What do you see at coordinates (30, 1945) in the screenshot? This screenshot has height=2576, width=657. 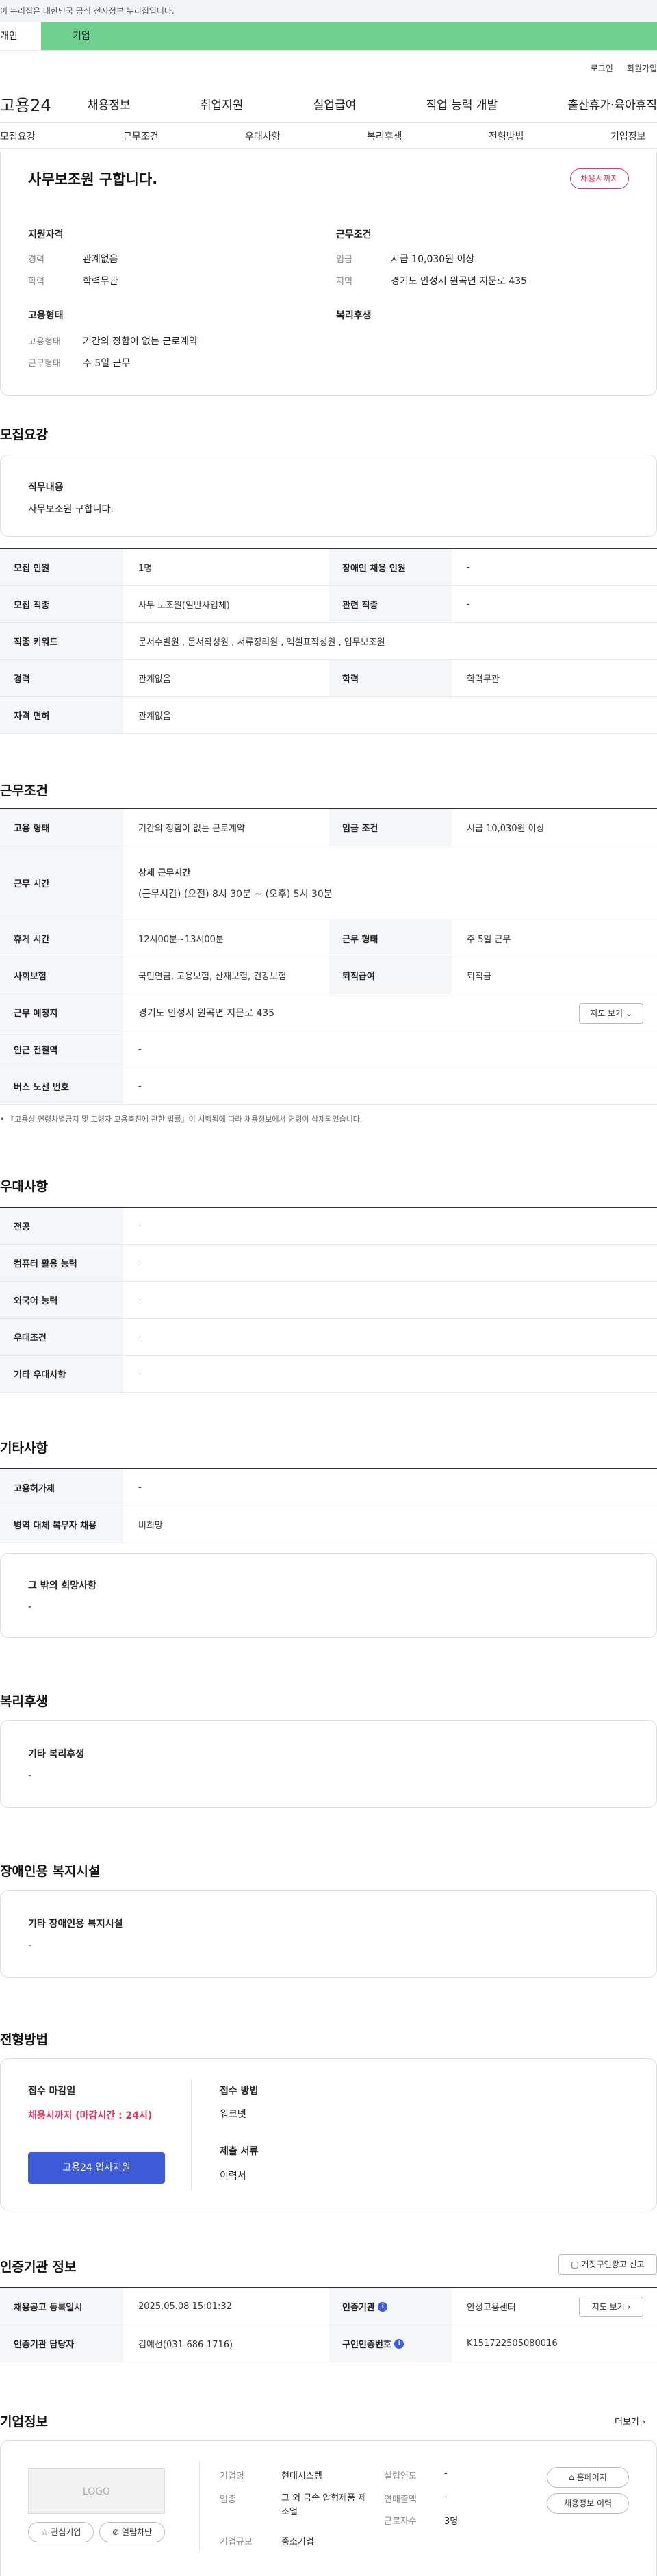 I see `facility-value: -` at bounding box center [30, 1945].